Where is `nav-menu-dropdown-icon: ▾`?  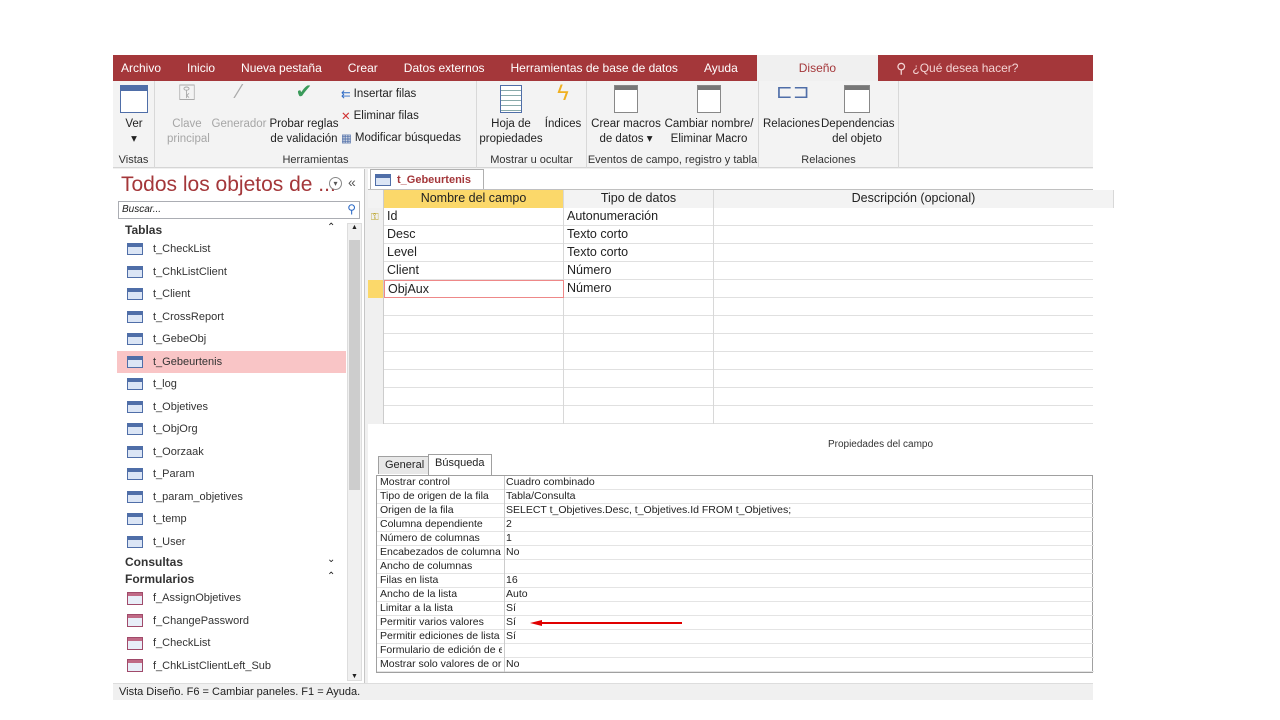
nav-menu-dropdown-icon: ▾ is located at coordinates (335, 183).